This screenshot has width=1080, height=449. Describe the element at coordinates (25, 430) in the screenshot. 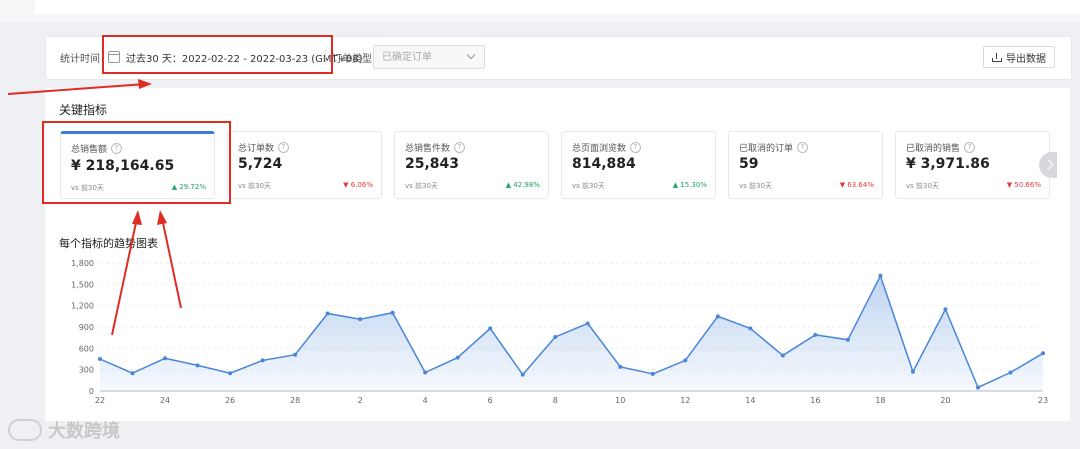

I see `watermark-logo-icon` at that location.